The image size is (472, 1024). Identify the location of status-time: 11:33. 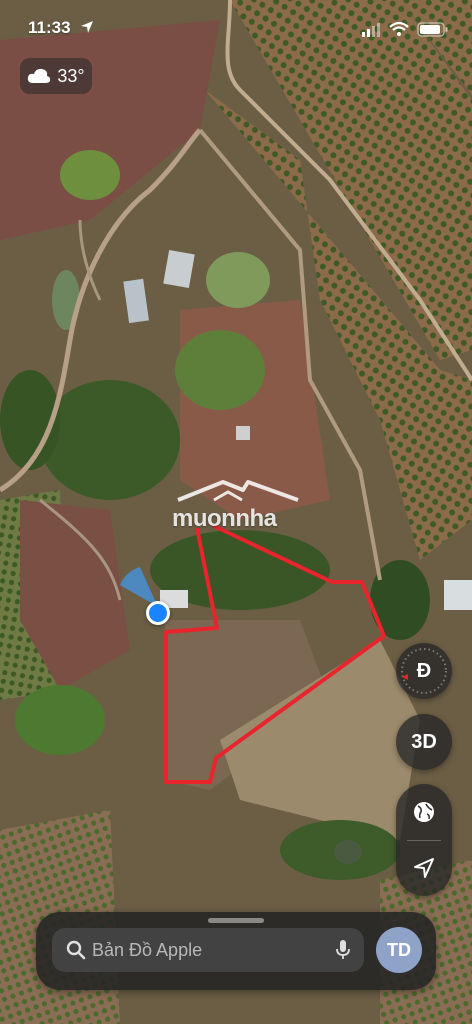
(49, 27).